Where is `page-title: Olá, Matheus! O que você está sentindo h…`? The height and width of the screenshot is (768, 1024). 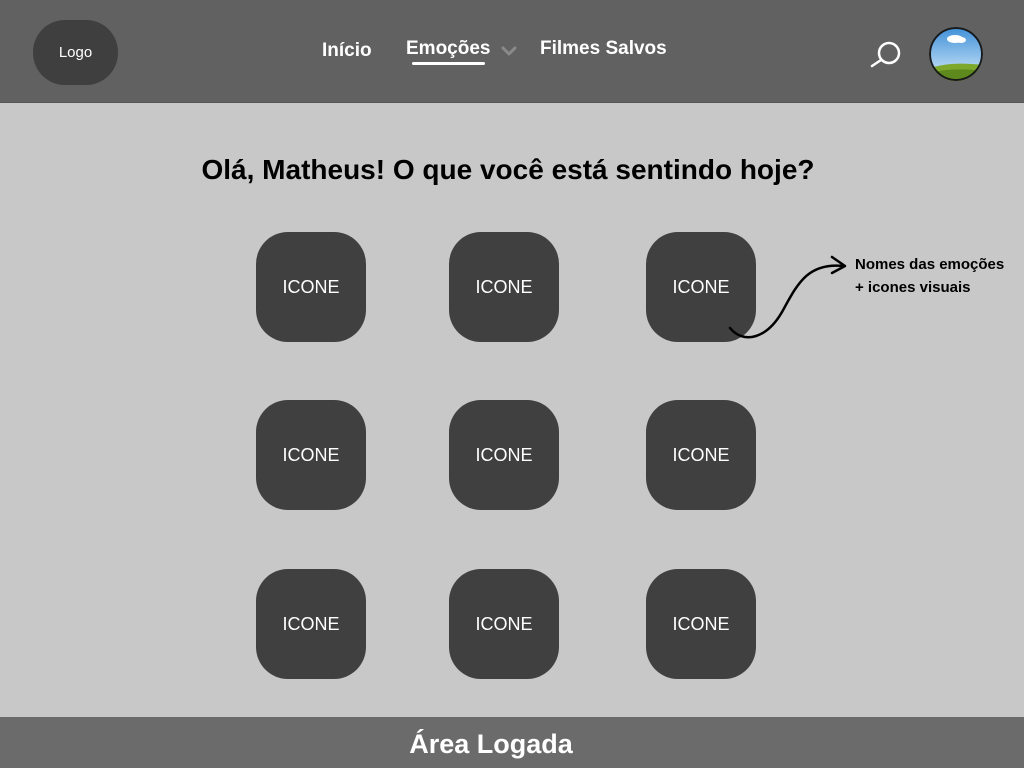 page-title: Olá, Matheus! O que você está sentindo h… is located at coordinates (508, 169).